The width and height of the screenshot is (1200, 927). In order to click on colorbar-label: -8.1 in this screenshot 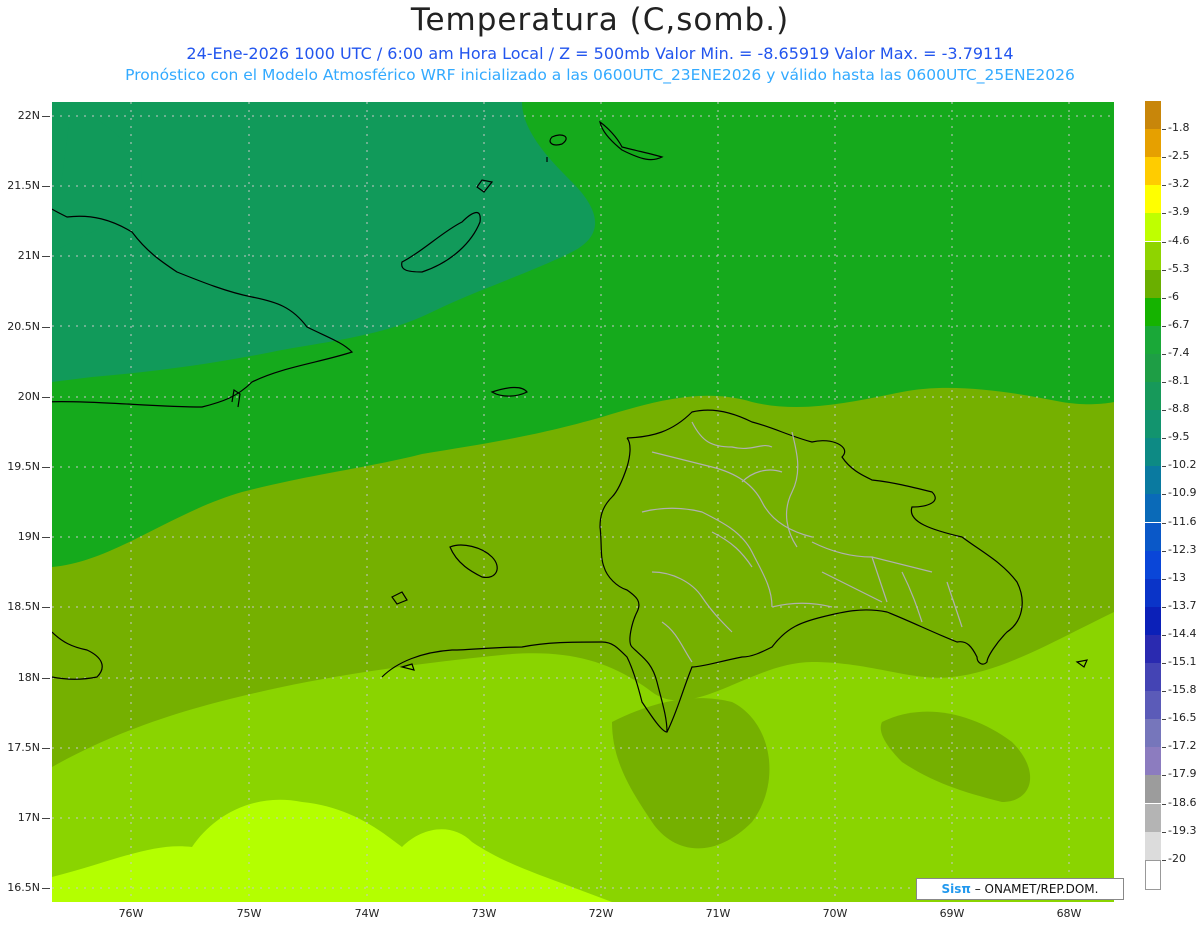, I will do `click(1179, 380)`.